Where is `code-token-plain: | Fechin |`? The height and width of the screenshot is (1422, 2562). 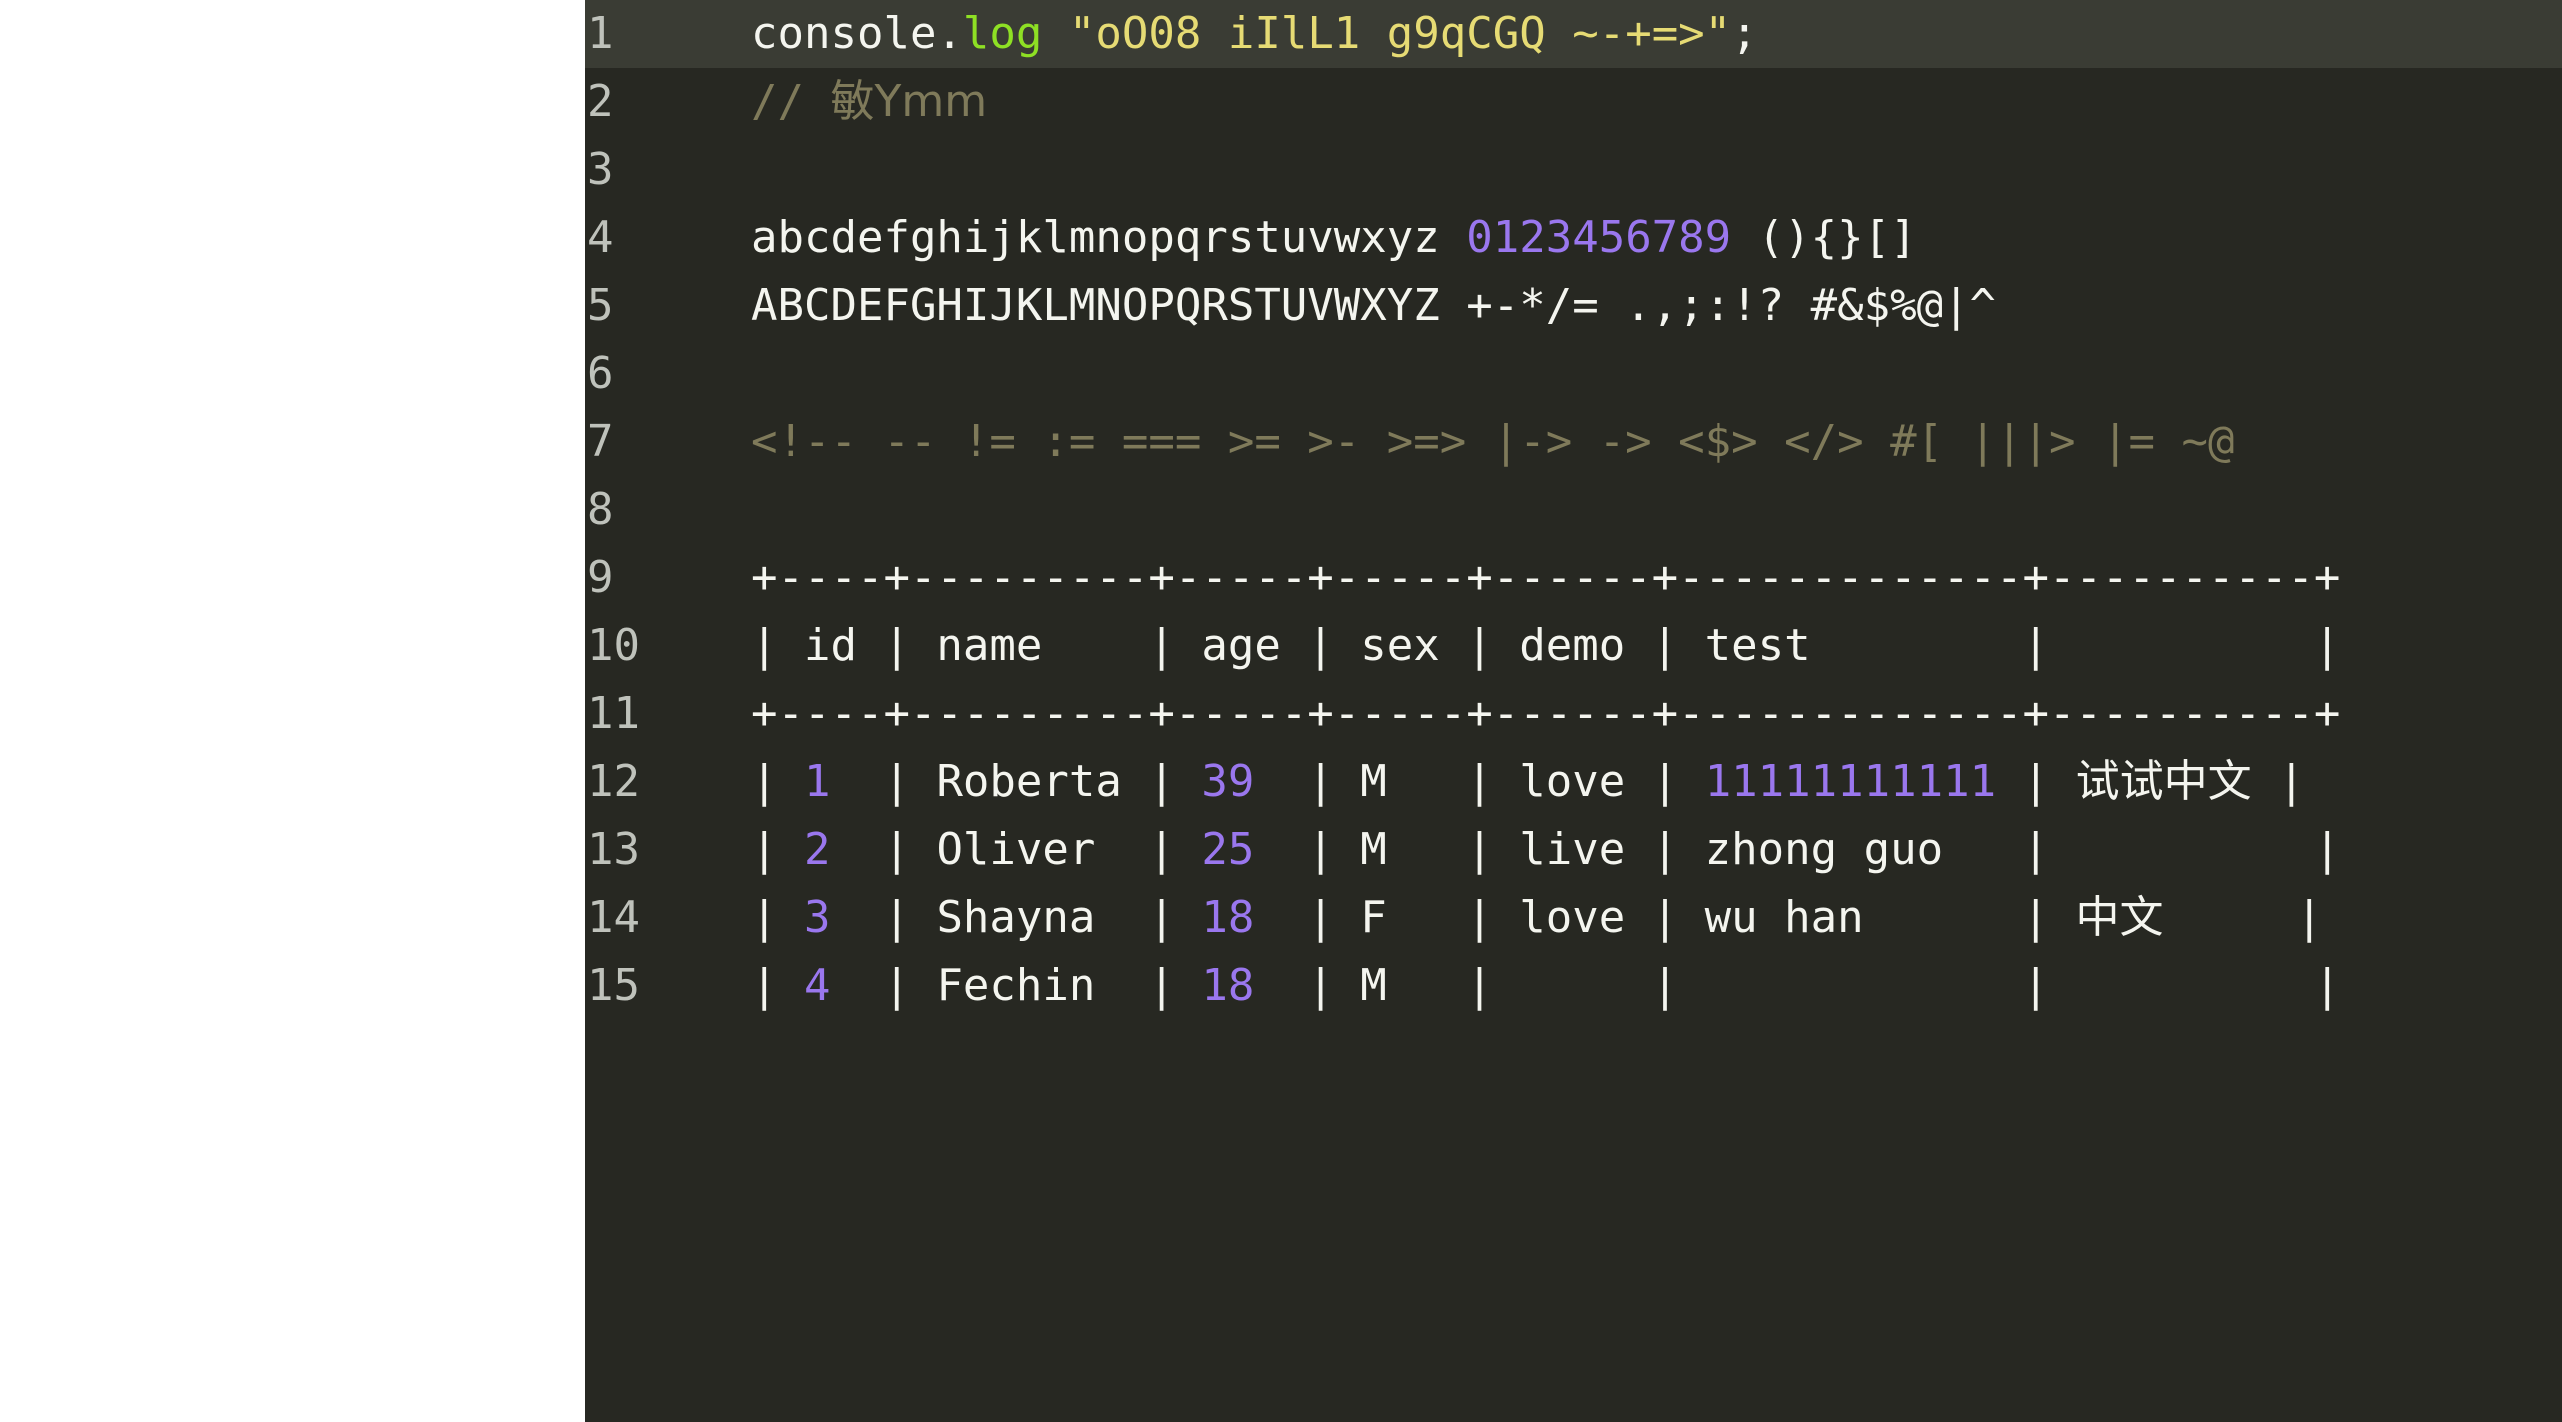
code-token-plain: | Fechin | is located at coordinates (1016, 985).